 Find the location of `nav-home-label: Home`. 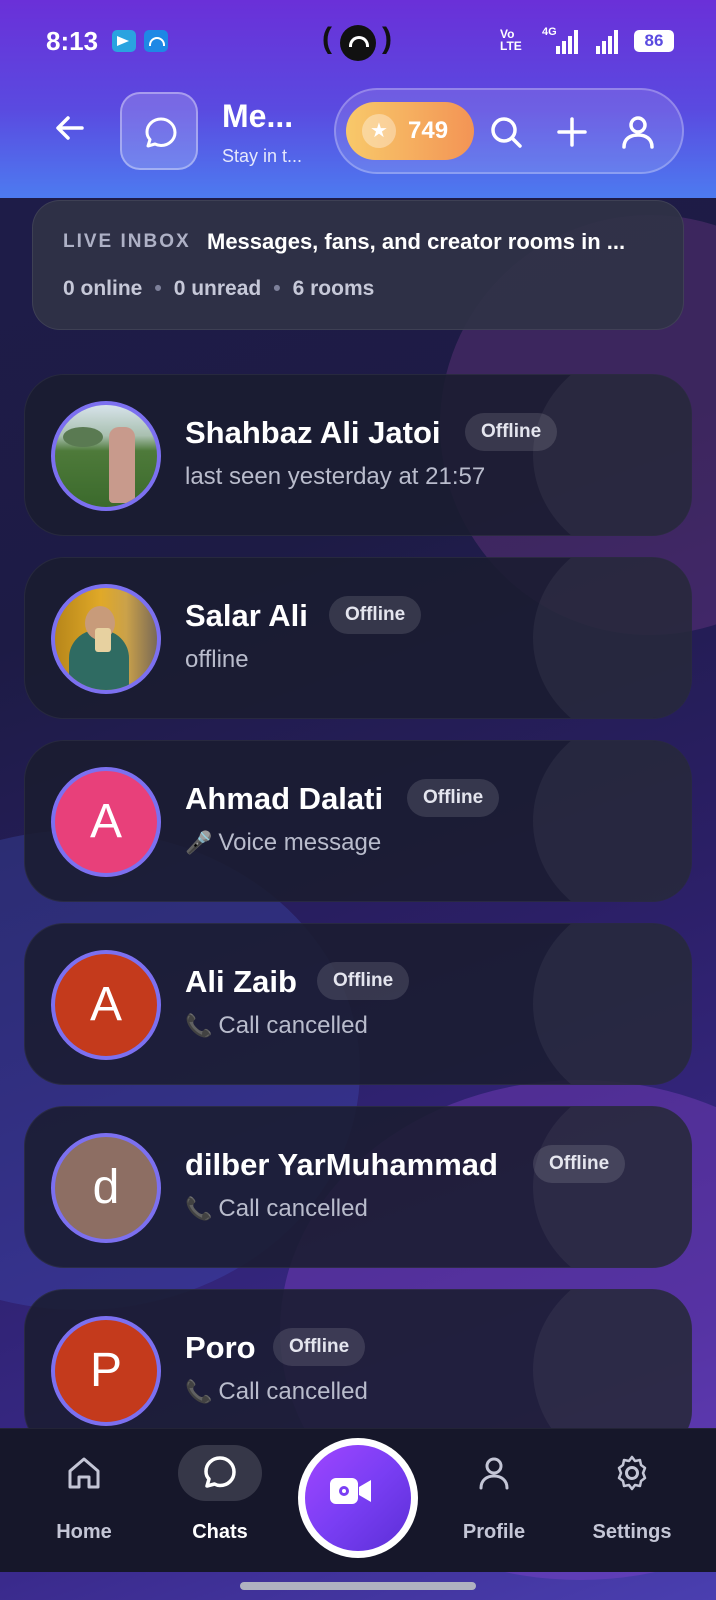

nav-home-label: Home is located at coordinates (84, 1532).